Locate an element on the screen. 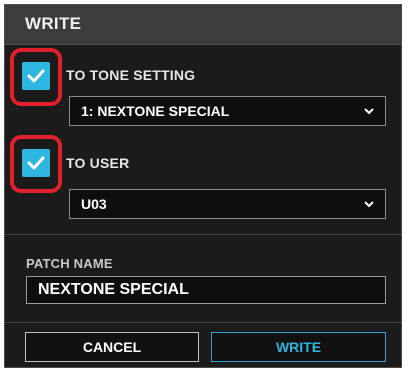 The width and height of the screenshot is (408, 373). tone-setting-select: 1: NEXTONE SPECIAL is located at coordinates (227, 111).